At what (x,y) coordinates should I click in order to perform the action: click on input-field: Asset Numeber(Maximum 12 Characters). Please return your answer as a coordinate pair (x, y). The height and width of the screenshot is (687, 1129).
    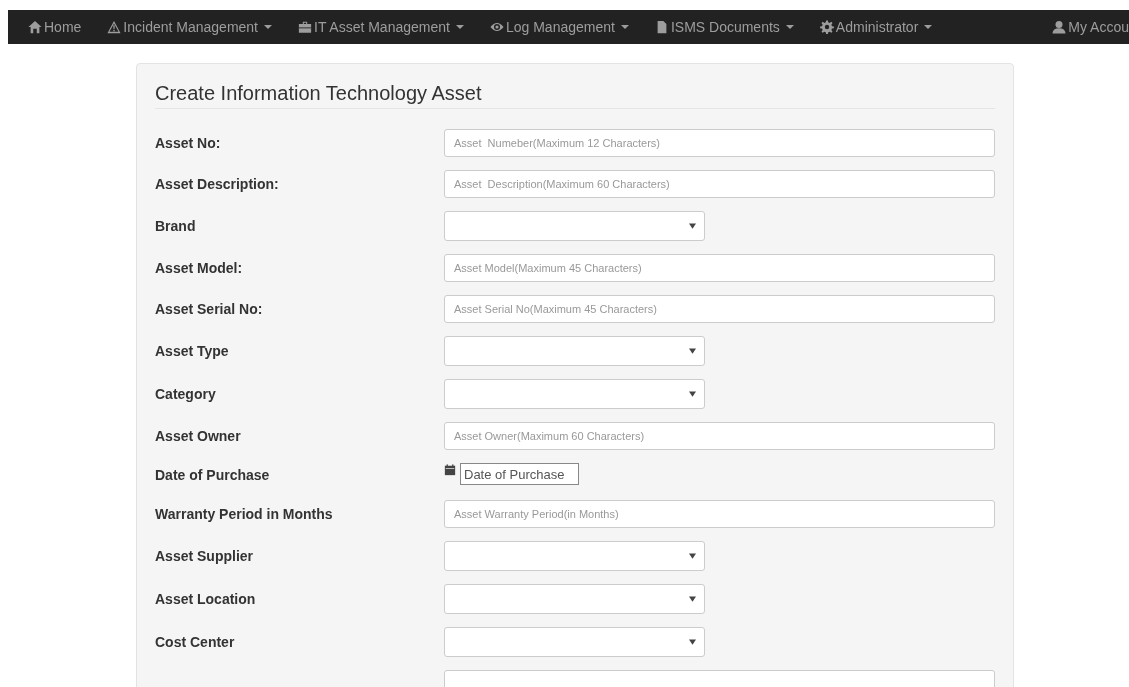
    Looking at the image, I should click on (719, 143).